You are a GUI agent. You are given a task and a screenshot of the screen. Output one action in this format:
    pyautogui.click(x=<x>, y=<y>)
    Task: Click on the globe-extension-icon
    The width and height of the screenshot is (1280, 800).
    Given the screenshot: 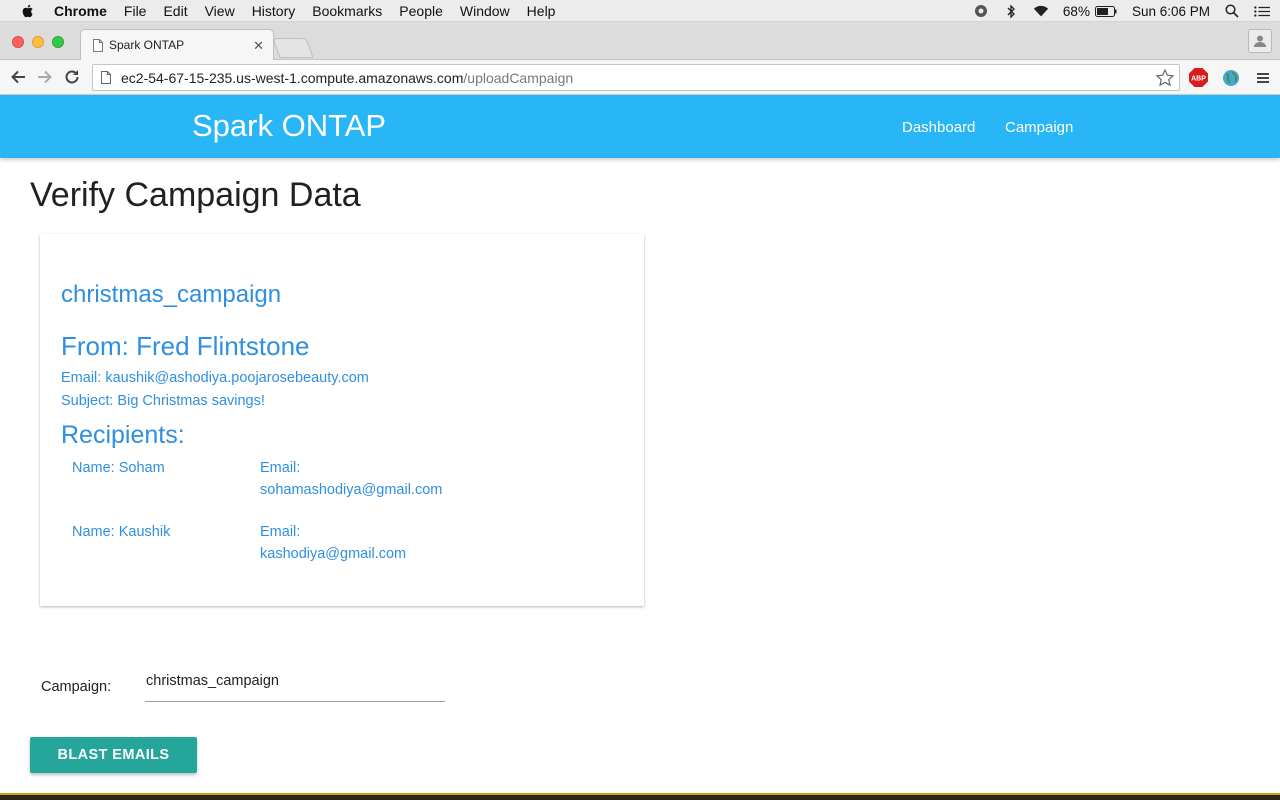 What is the action you would take?
    pyautogui.click(x=1230, y=77)
    